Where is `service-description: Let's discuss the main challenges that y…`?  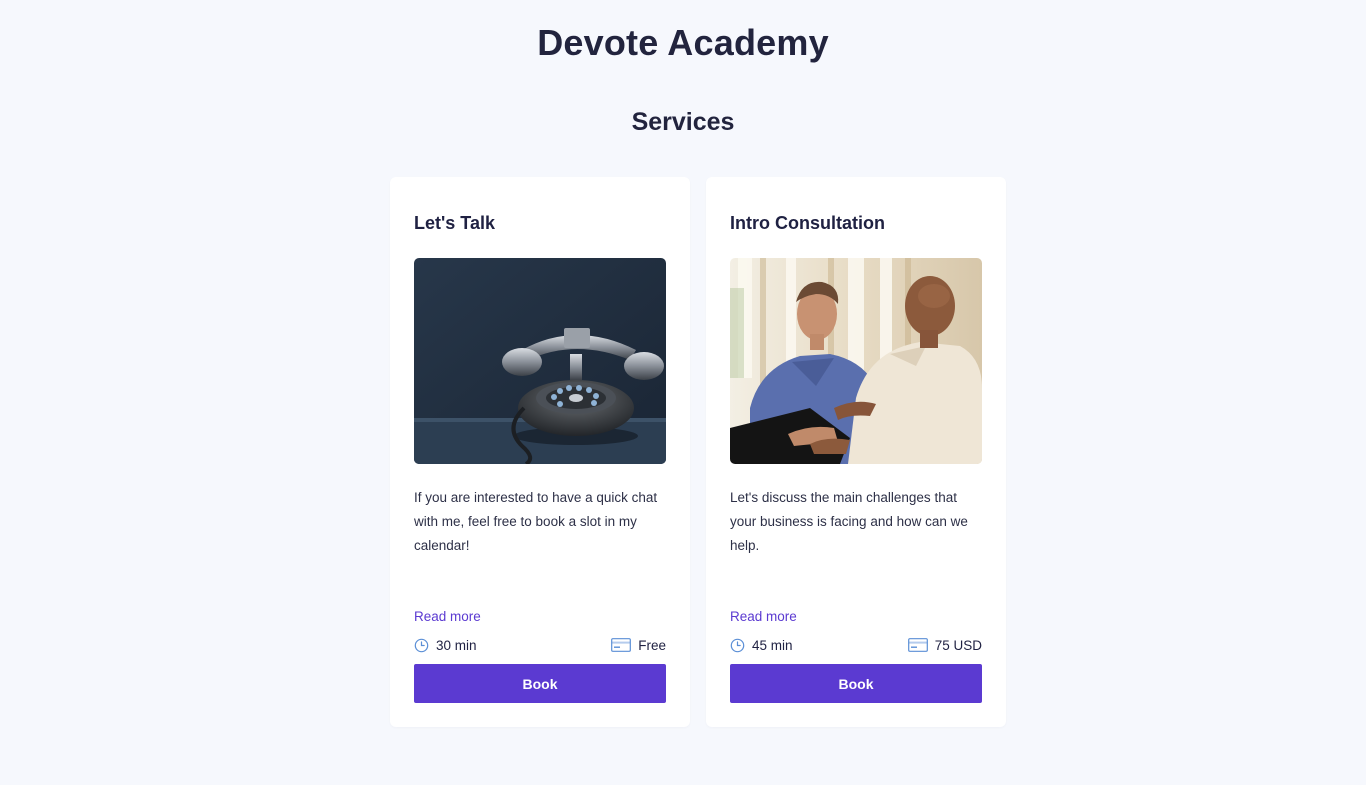 service-description: Let's discuss the main challenges that y… is located at coordinates (849, 521).